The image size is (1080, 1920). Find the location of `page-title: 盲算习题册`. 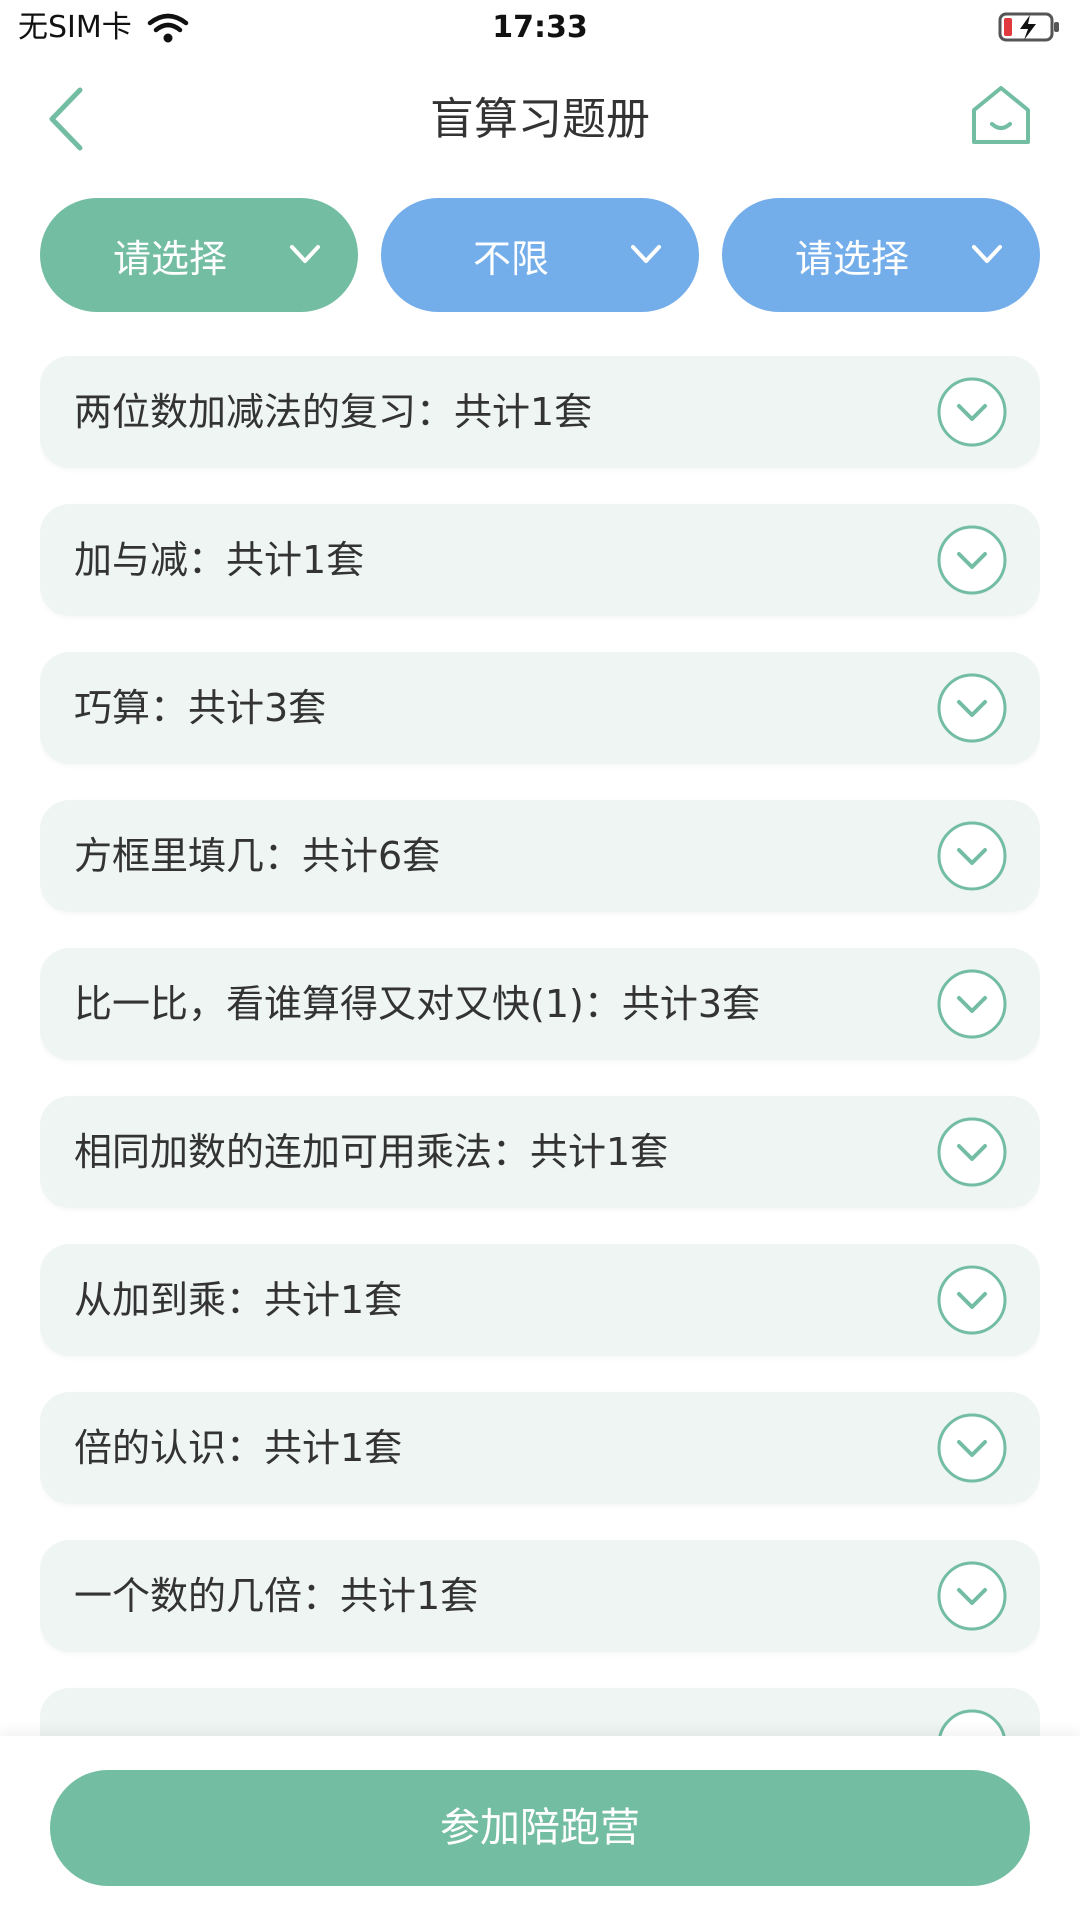

page-title: 盲算习题册 is located at coordinates (540, 119).